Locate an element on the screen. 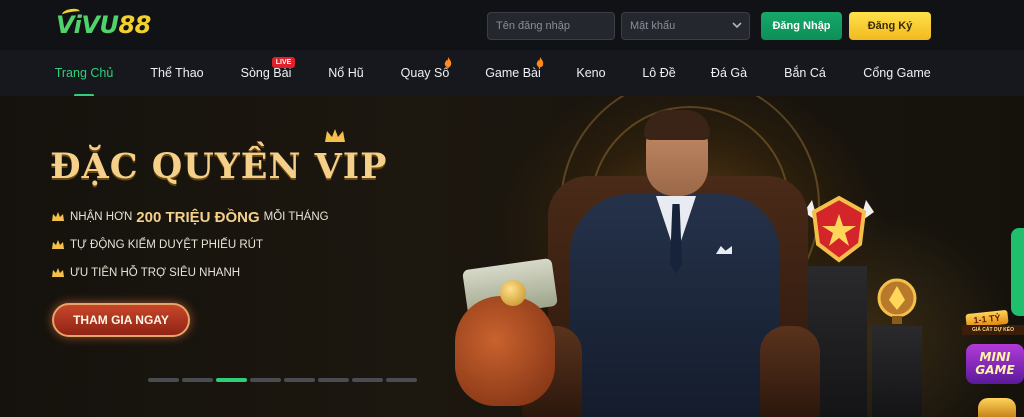  coin-widget-icon is located at coordinates (997, 407).